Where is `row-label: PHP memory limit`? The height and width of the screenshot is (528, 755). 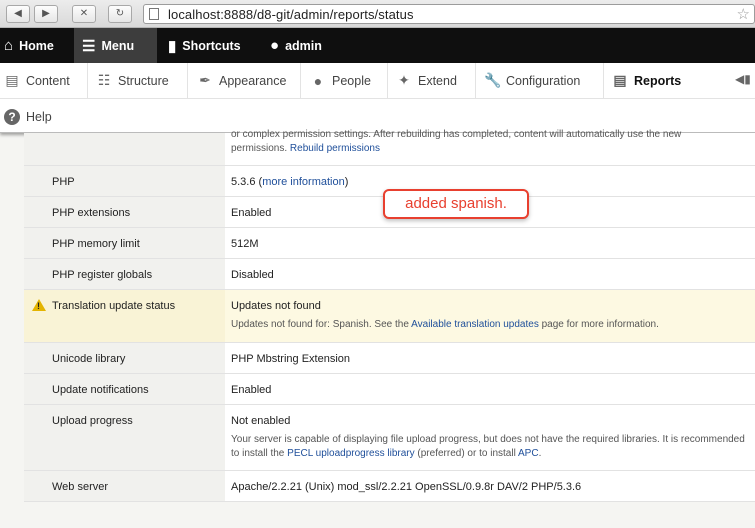 row-label: PHP memory limit is located at coordinates (124, 243).